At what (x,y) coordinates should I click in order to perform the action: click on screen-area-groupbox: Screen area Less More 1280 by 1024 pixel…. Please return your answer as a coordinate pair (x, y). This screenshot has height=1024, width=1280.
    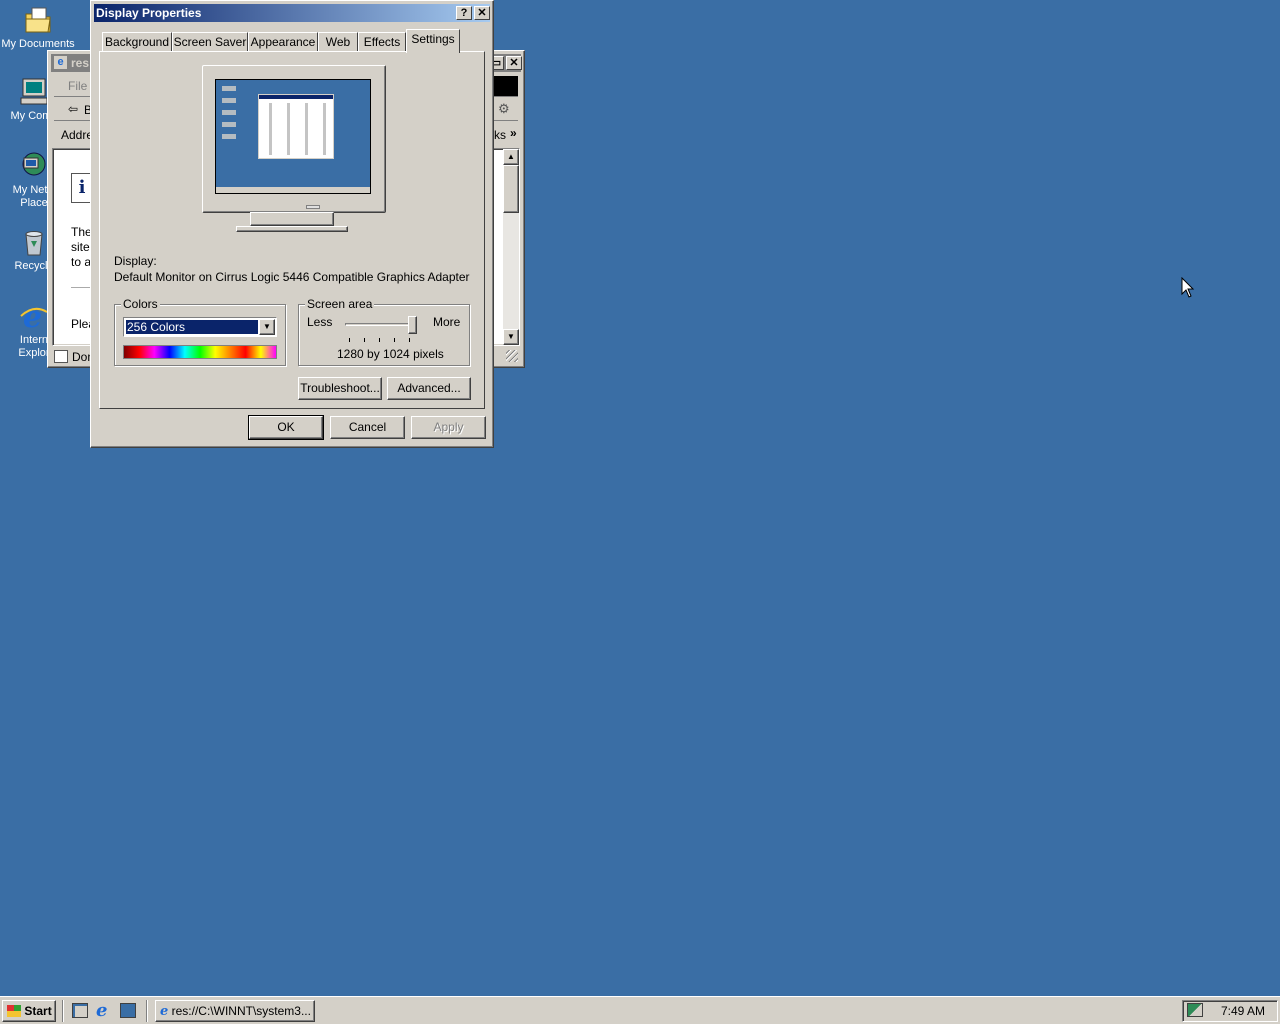
    Looking at the image, I should click on (384, 331).